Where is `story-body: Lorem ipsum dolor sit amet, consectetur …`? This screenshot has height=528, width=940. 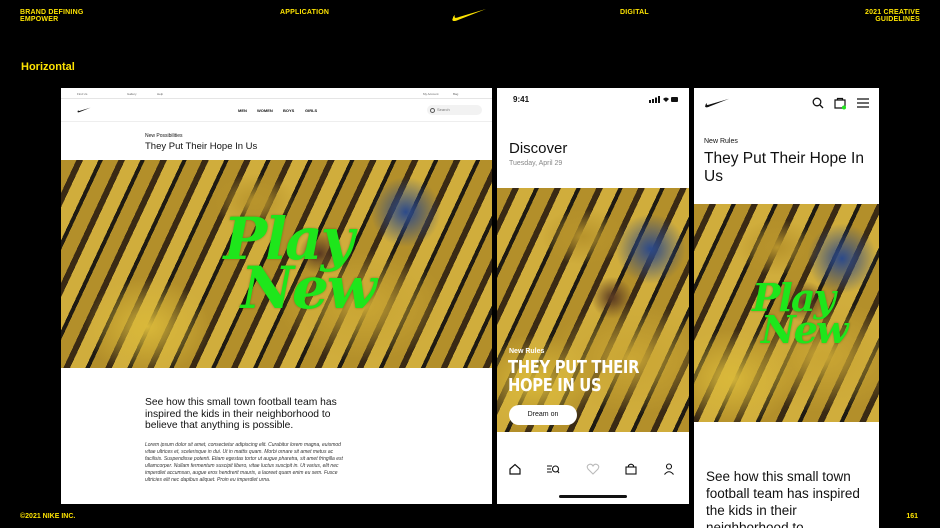 story-body: Lorem ipsum dolor sit amet, consectetur … is located at coordinates (244, 462).